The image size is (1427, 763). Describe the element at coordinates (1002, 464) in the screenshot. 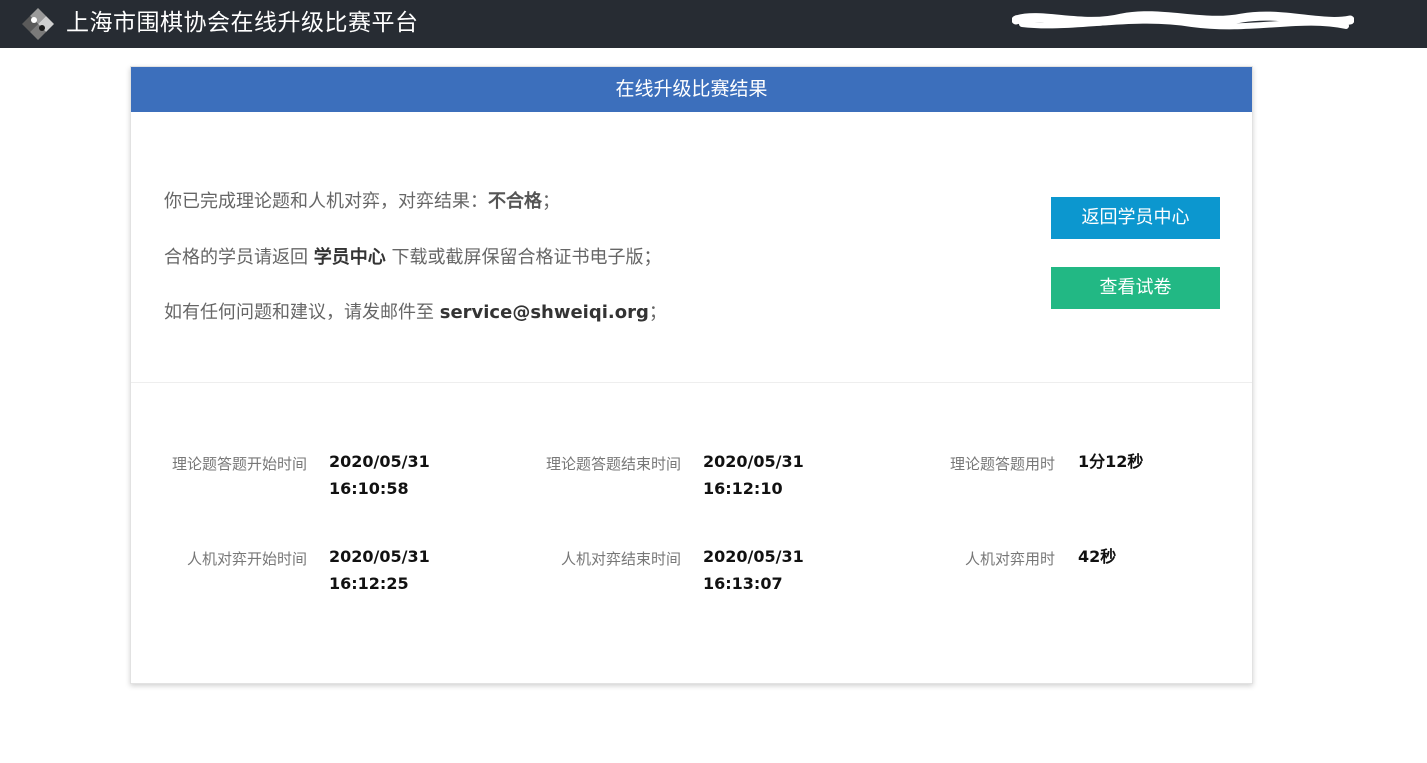

I see `theory-duration-label: 理论题答题用时` at that location.